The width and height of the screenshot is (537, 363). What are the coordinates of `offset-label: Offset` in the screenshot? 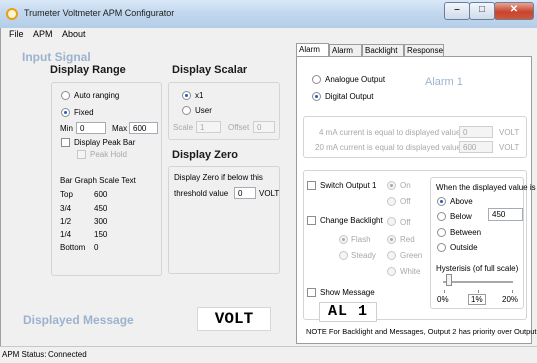 It's located at (239, 127).